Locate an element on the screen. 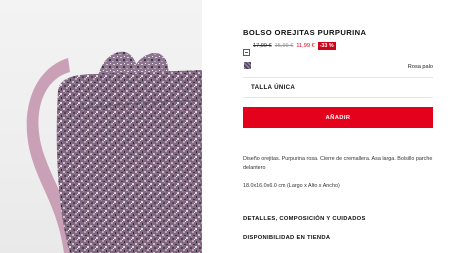 Image resolution: width=475 pixels, height=253 pixels. product-title: BOLSO OREJITAS PURPURINA is located at coordinates (305, 32).